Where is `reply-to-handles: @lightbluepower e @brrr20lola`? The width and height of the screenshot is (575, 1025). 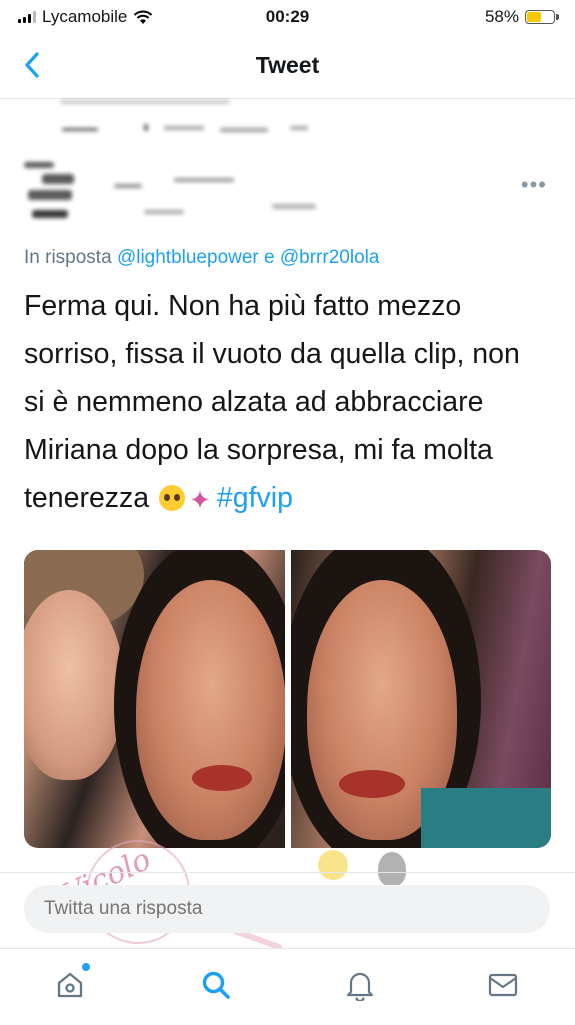
reply-to-handles: @lightbluepower e @brrr20lola is located at coordinates (248, 257).